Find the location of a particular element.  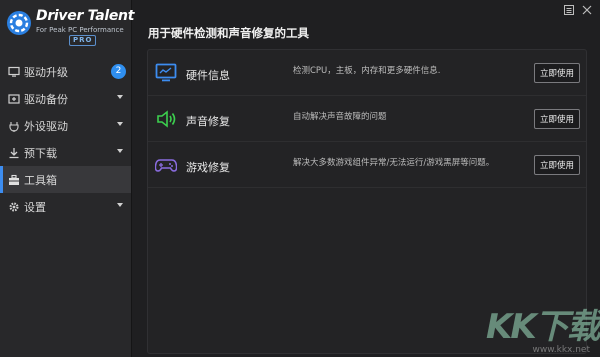

sidebar-nav: 驱动升级 2 驱动备份 外设驱动 预下载 工具箱 设置 is located at coordinates (65, 139).